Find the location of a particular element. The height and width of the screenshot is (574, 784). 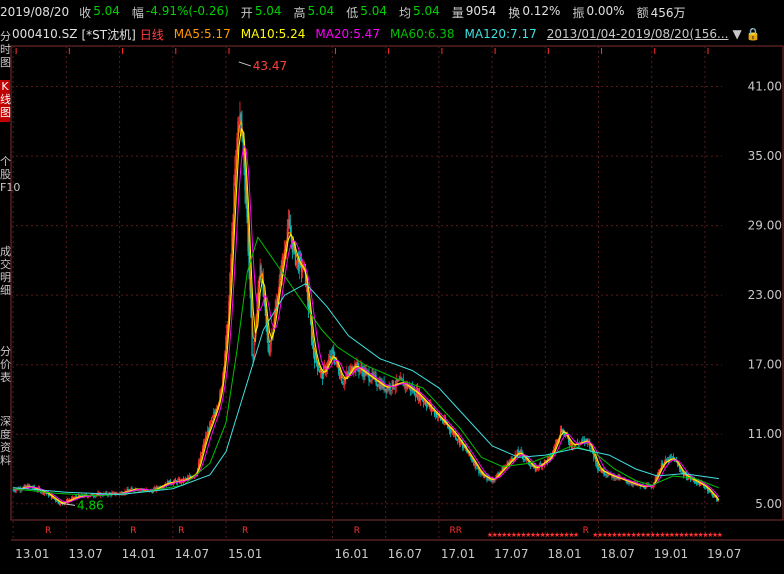

y-tick-label: 5.00 is located at coordinates (768, 504).